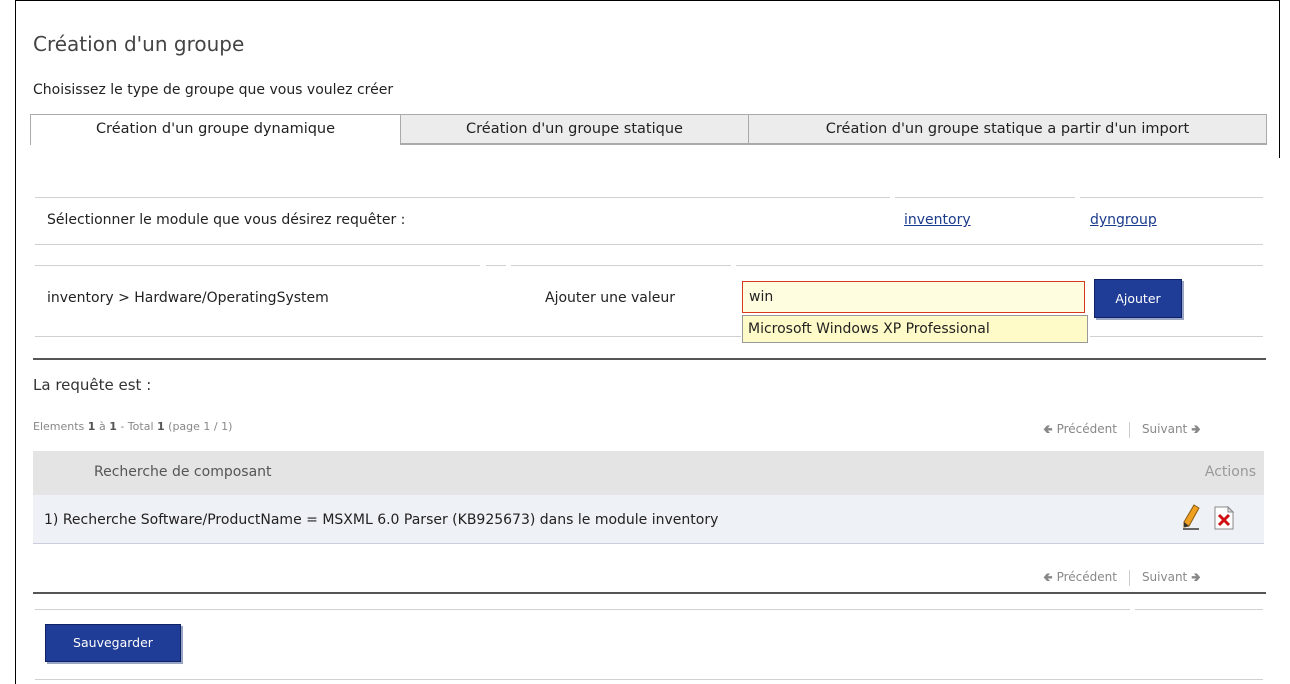 This screenshot has width=1290, height=684. I want to click on page-title: Création d'un groupe, so click(139, 44).